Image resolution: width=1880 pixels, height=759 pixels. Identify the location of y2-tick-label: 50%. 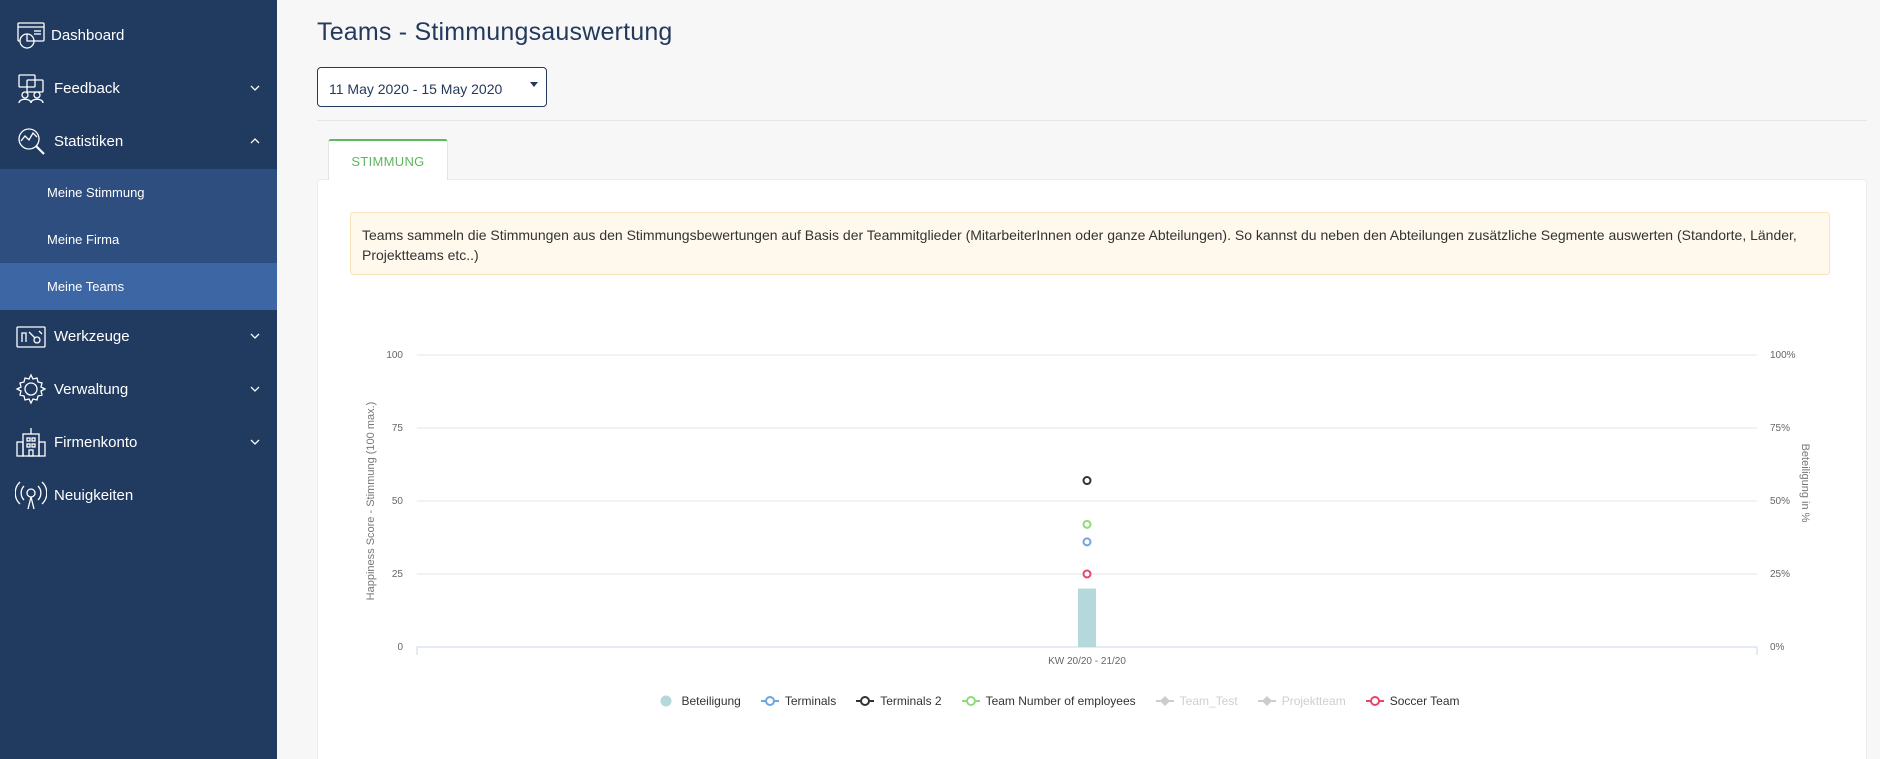
(1780, 501).